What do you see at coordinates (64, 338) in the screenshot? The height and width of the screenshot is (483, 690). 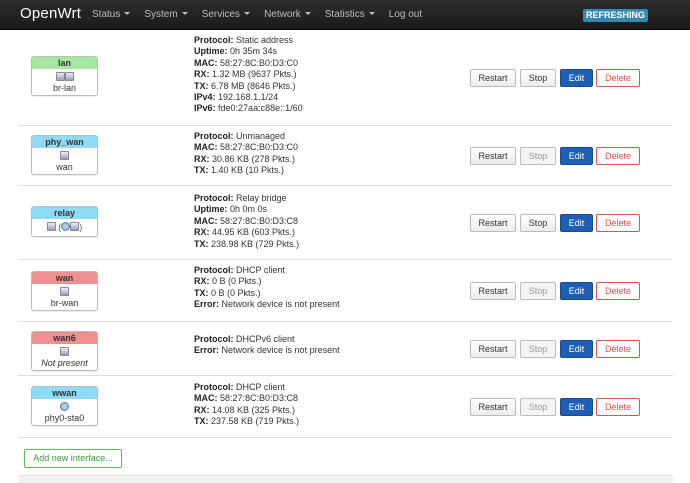 I see `interface-name: wan6` at bounding box center [64, 338].